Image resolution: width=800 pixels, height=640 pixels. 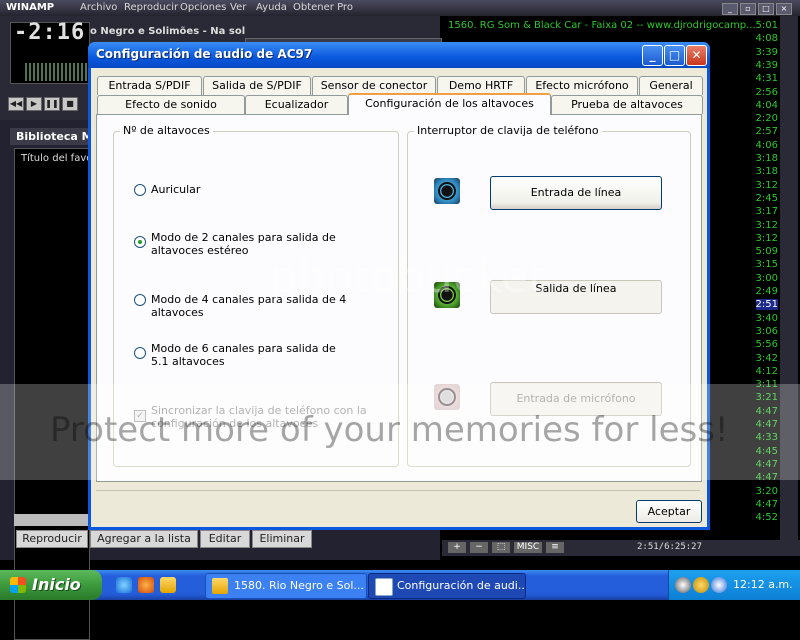 What do you see at coordinates (766, 39) in the screenshot?
I see `playlist-row-duration: 4:08` at bounding box center [766, 39].